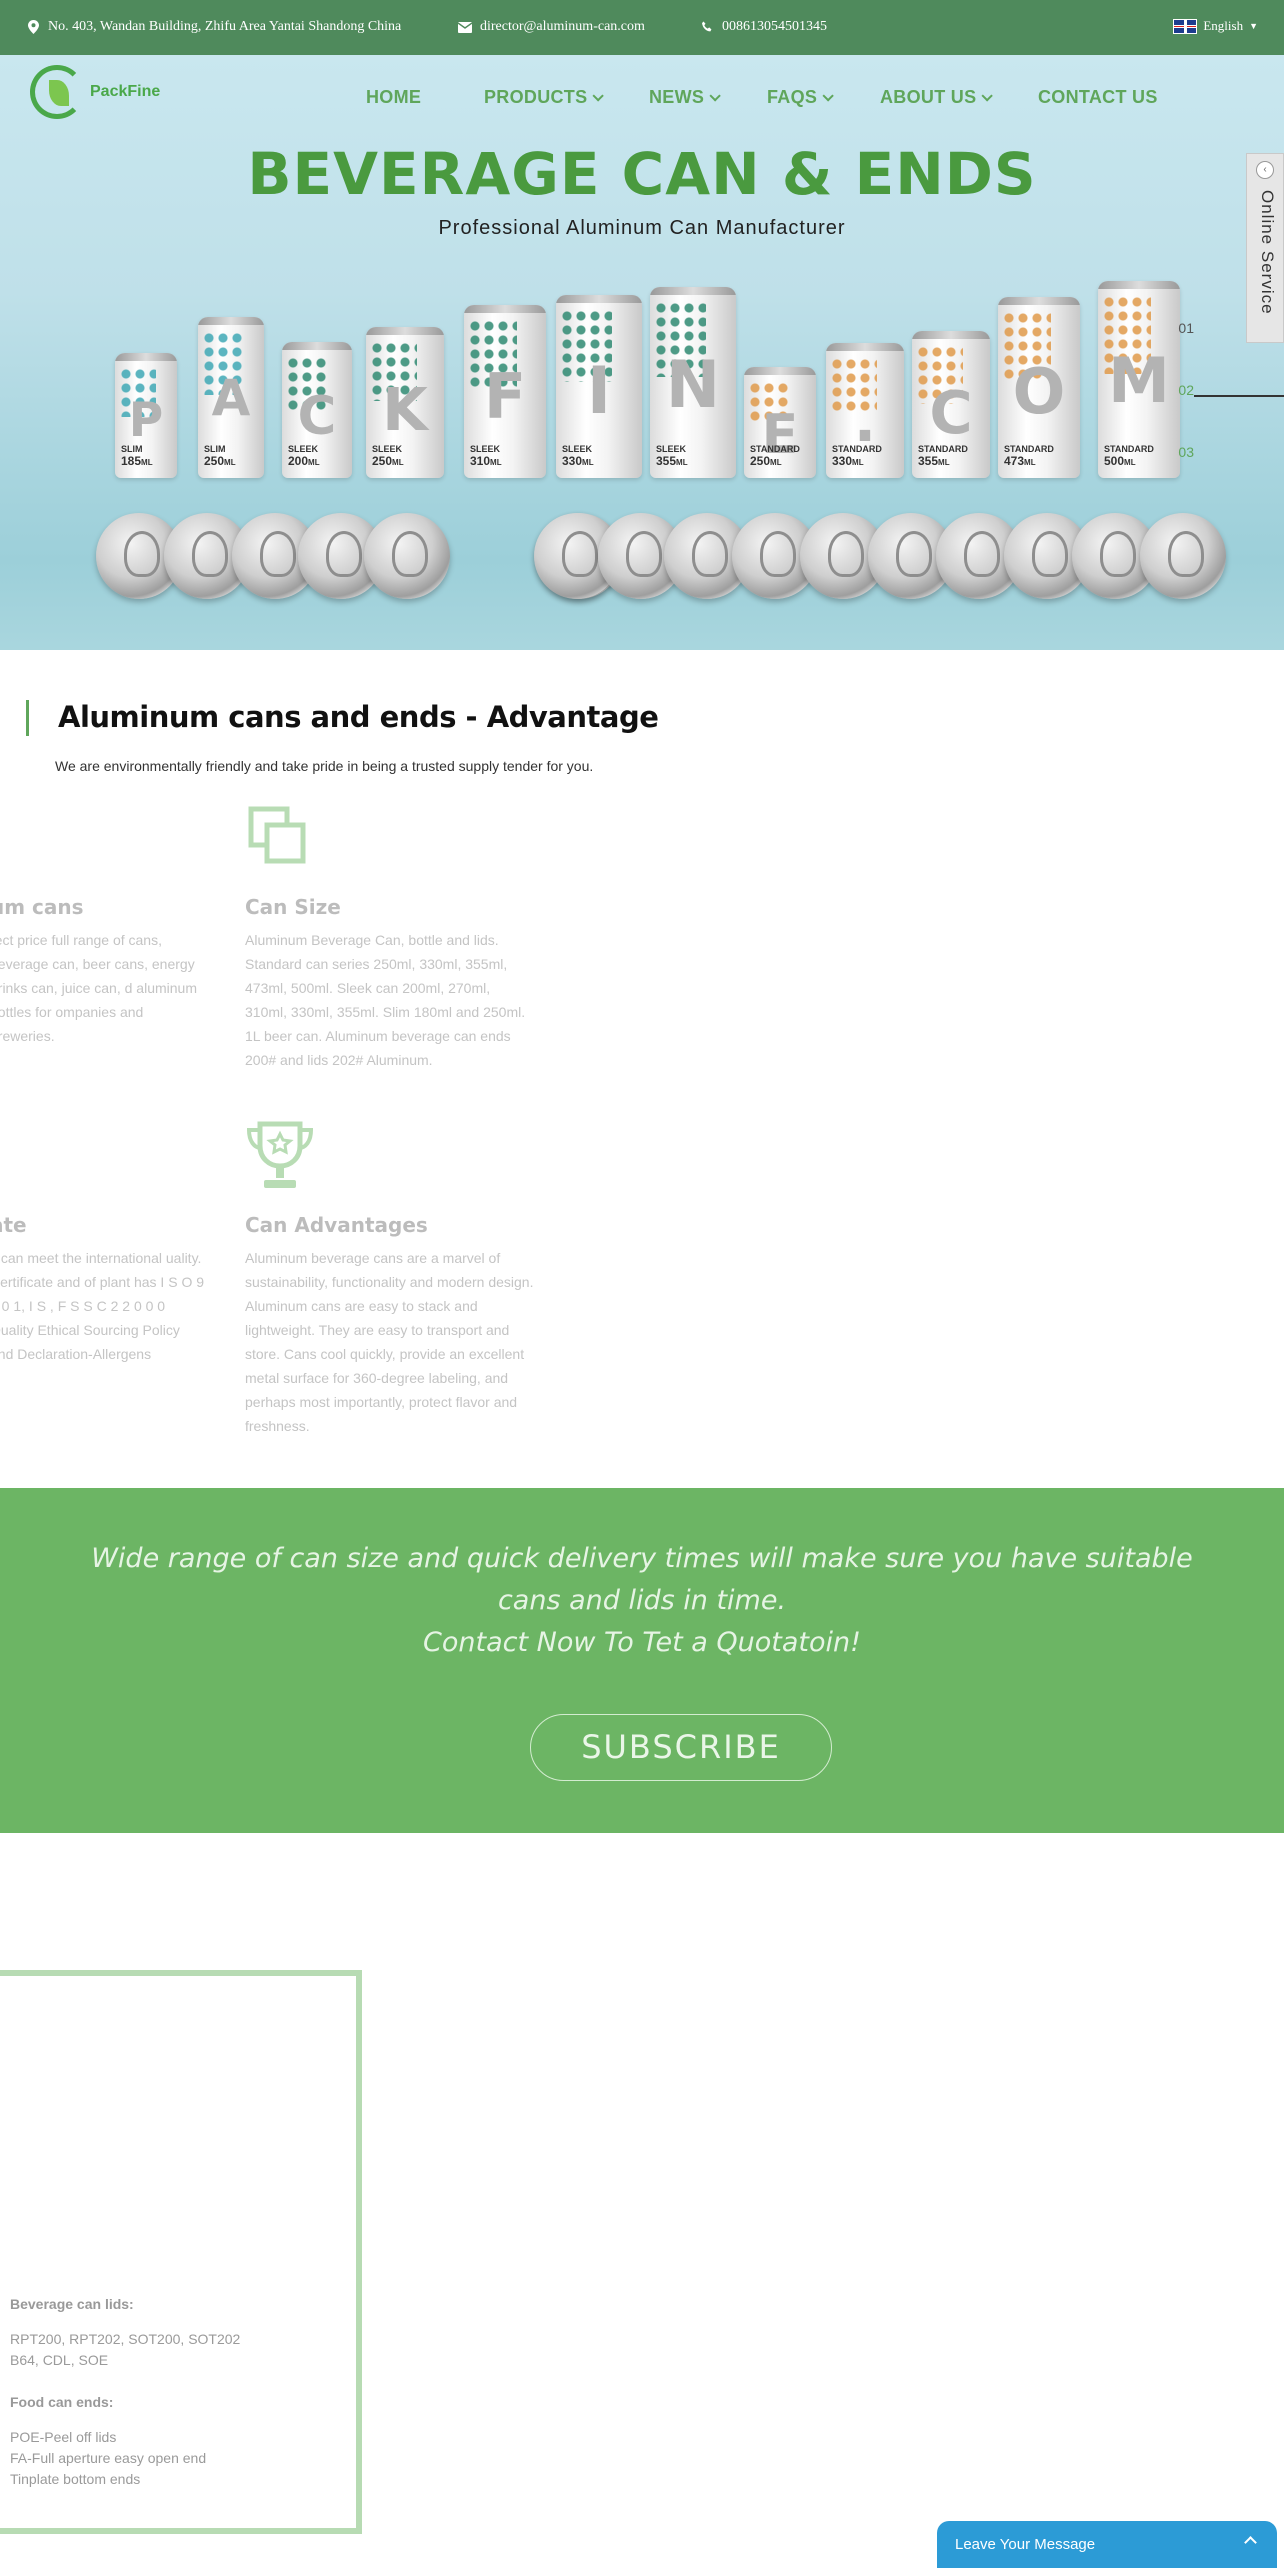  Describe the element at coordinates (707, 27) in the screenshot. I see `phone-icon` at that location.